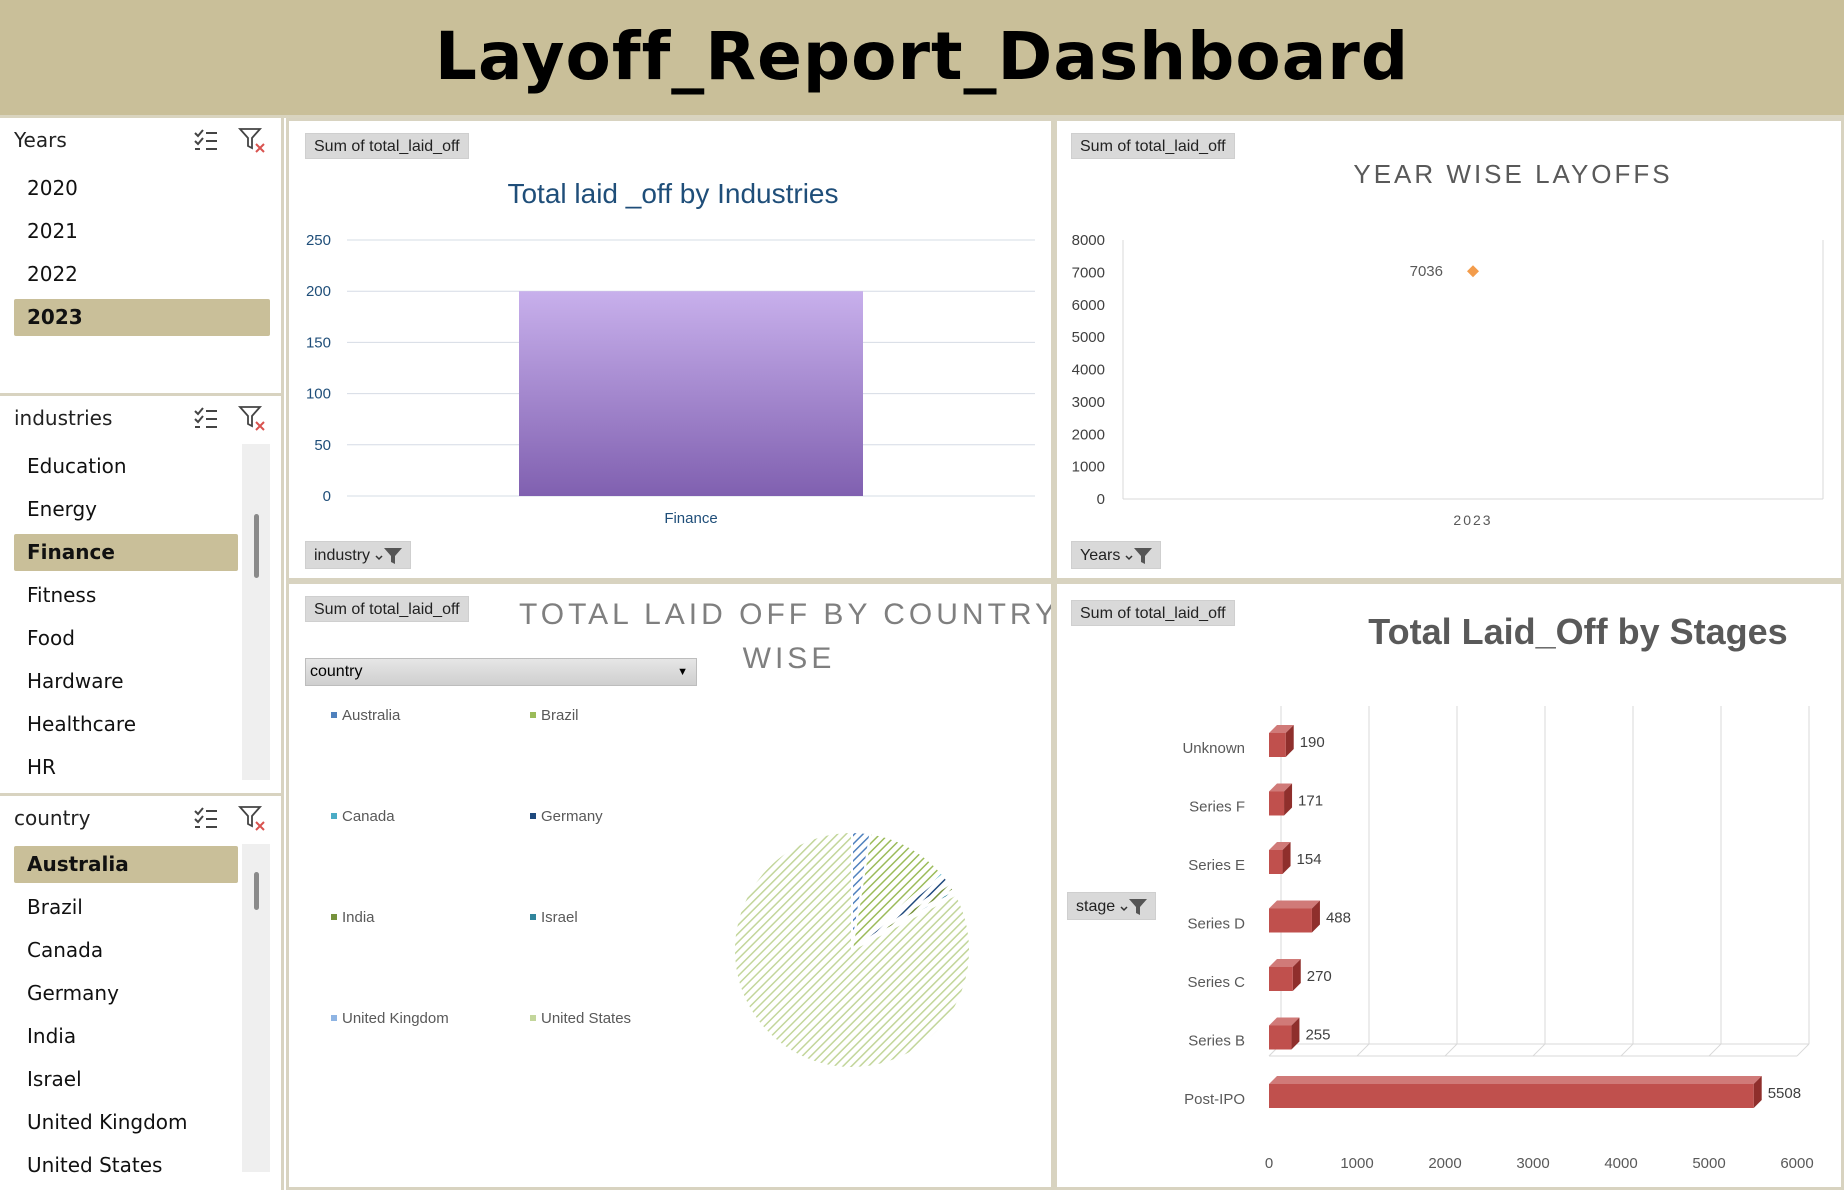 The height and width of the screenshot is (1190, 1844). Describe the element at coordinates (1216, 1041) in the screenshot. I see `y-tick-label: Series B` at that location.